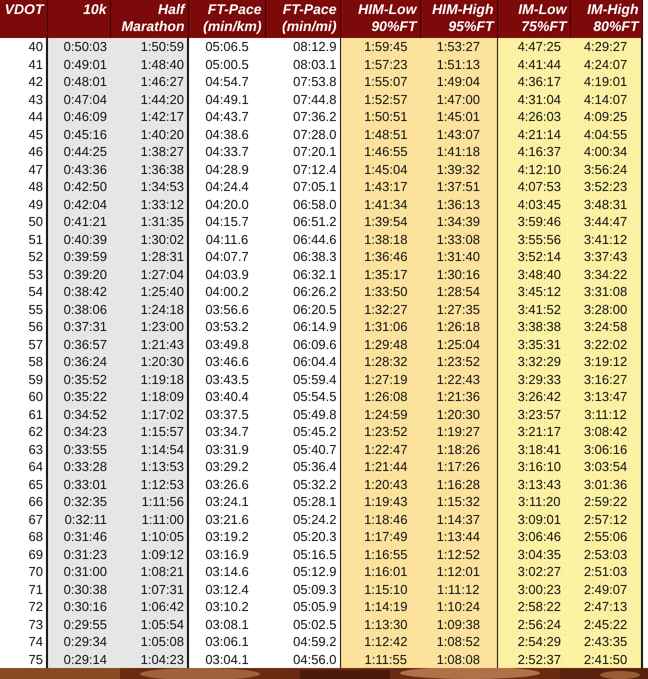 This screenshot has width=648, height=679. I want to click on table-cell: 0:37:31, so click(78, 327).